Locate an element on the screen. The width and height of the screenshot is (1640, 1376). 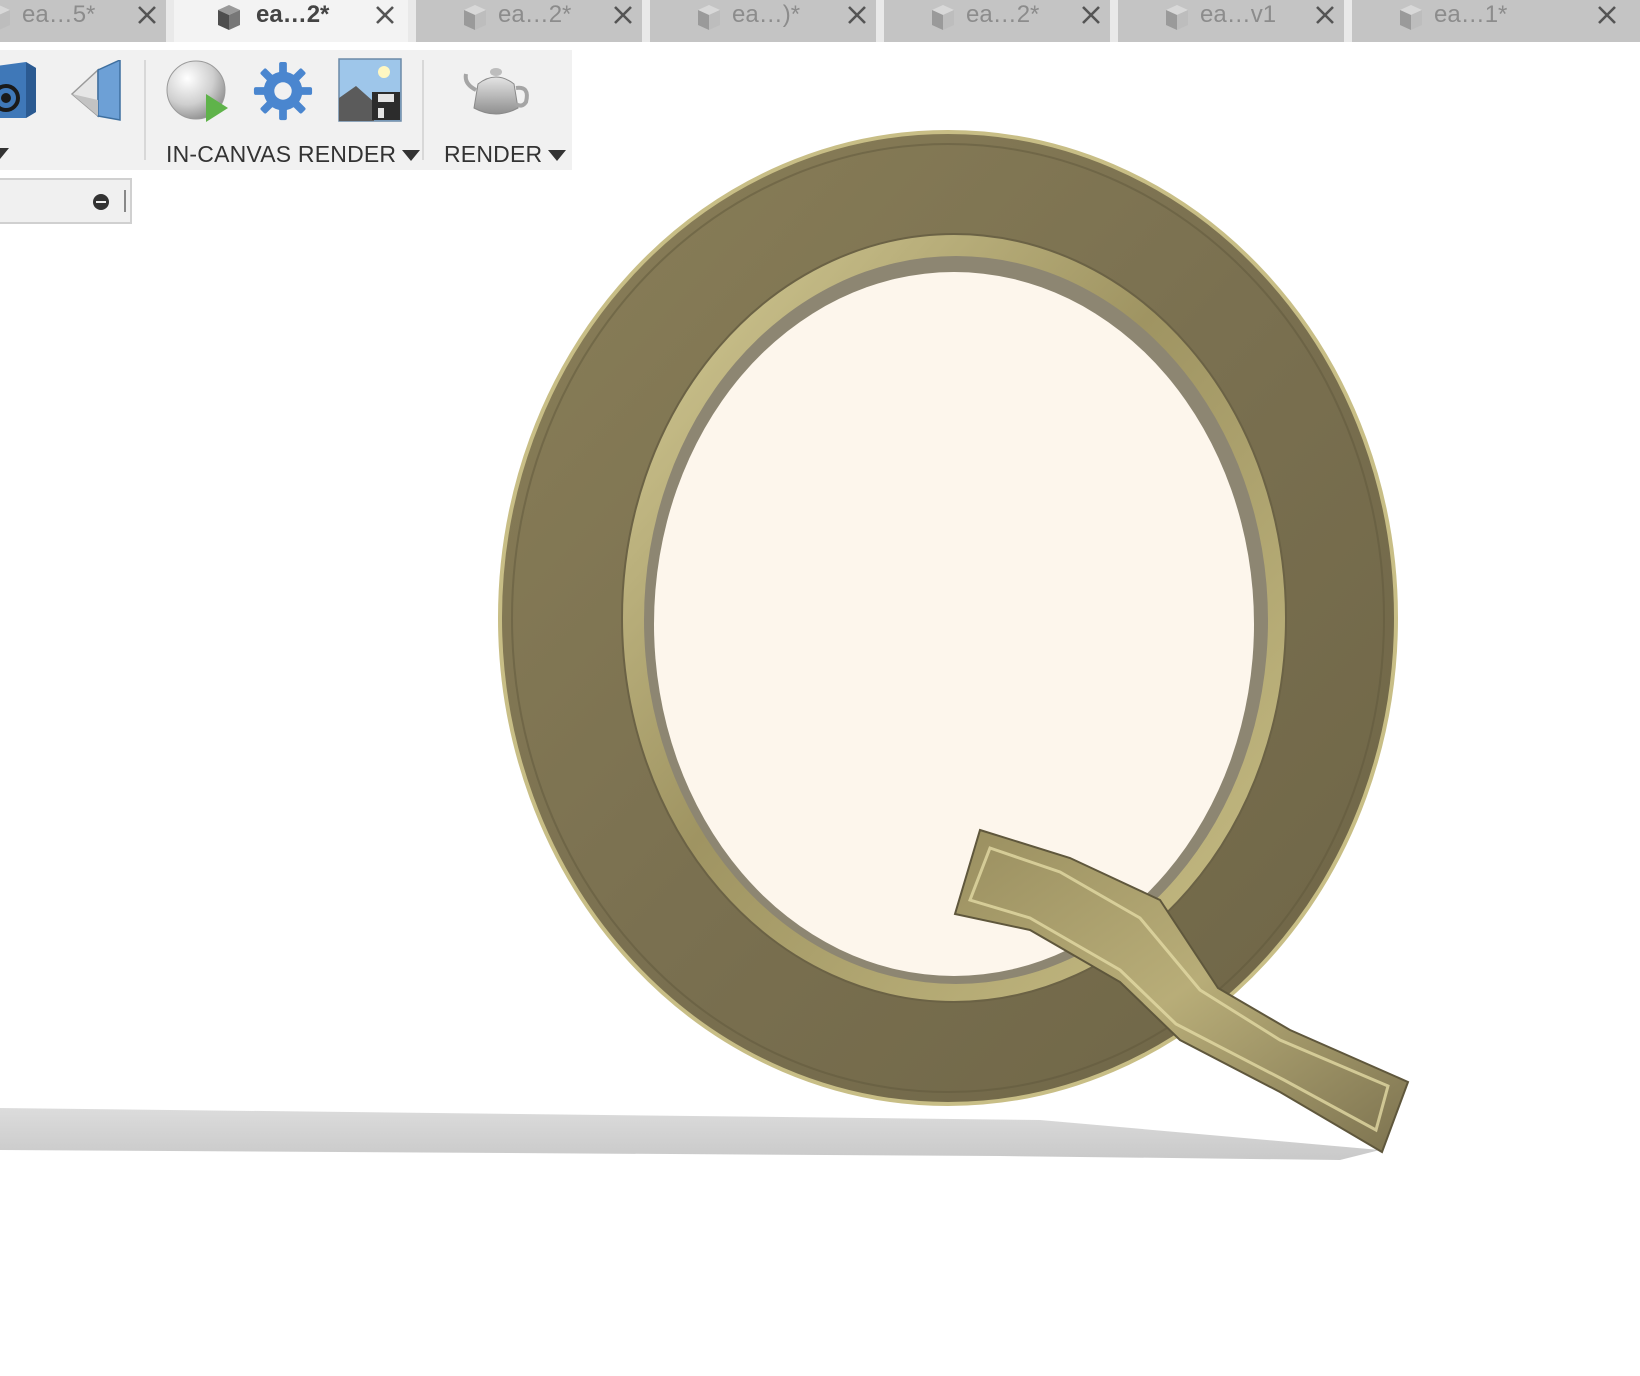
ground-shadow is located at coordinates (690, 1134).